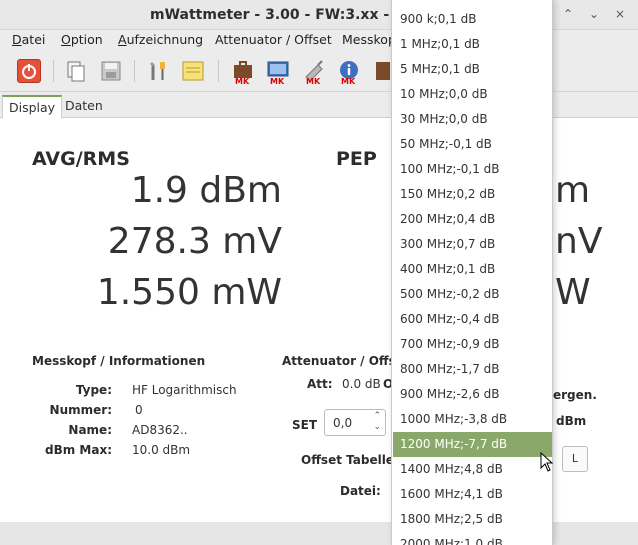 The image size is (638, 545). What do you see at coordinates (33, 39) in the screenshot?
I see `menu-datei-label: atei` at bounding box center [33, 39].